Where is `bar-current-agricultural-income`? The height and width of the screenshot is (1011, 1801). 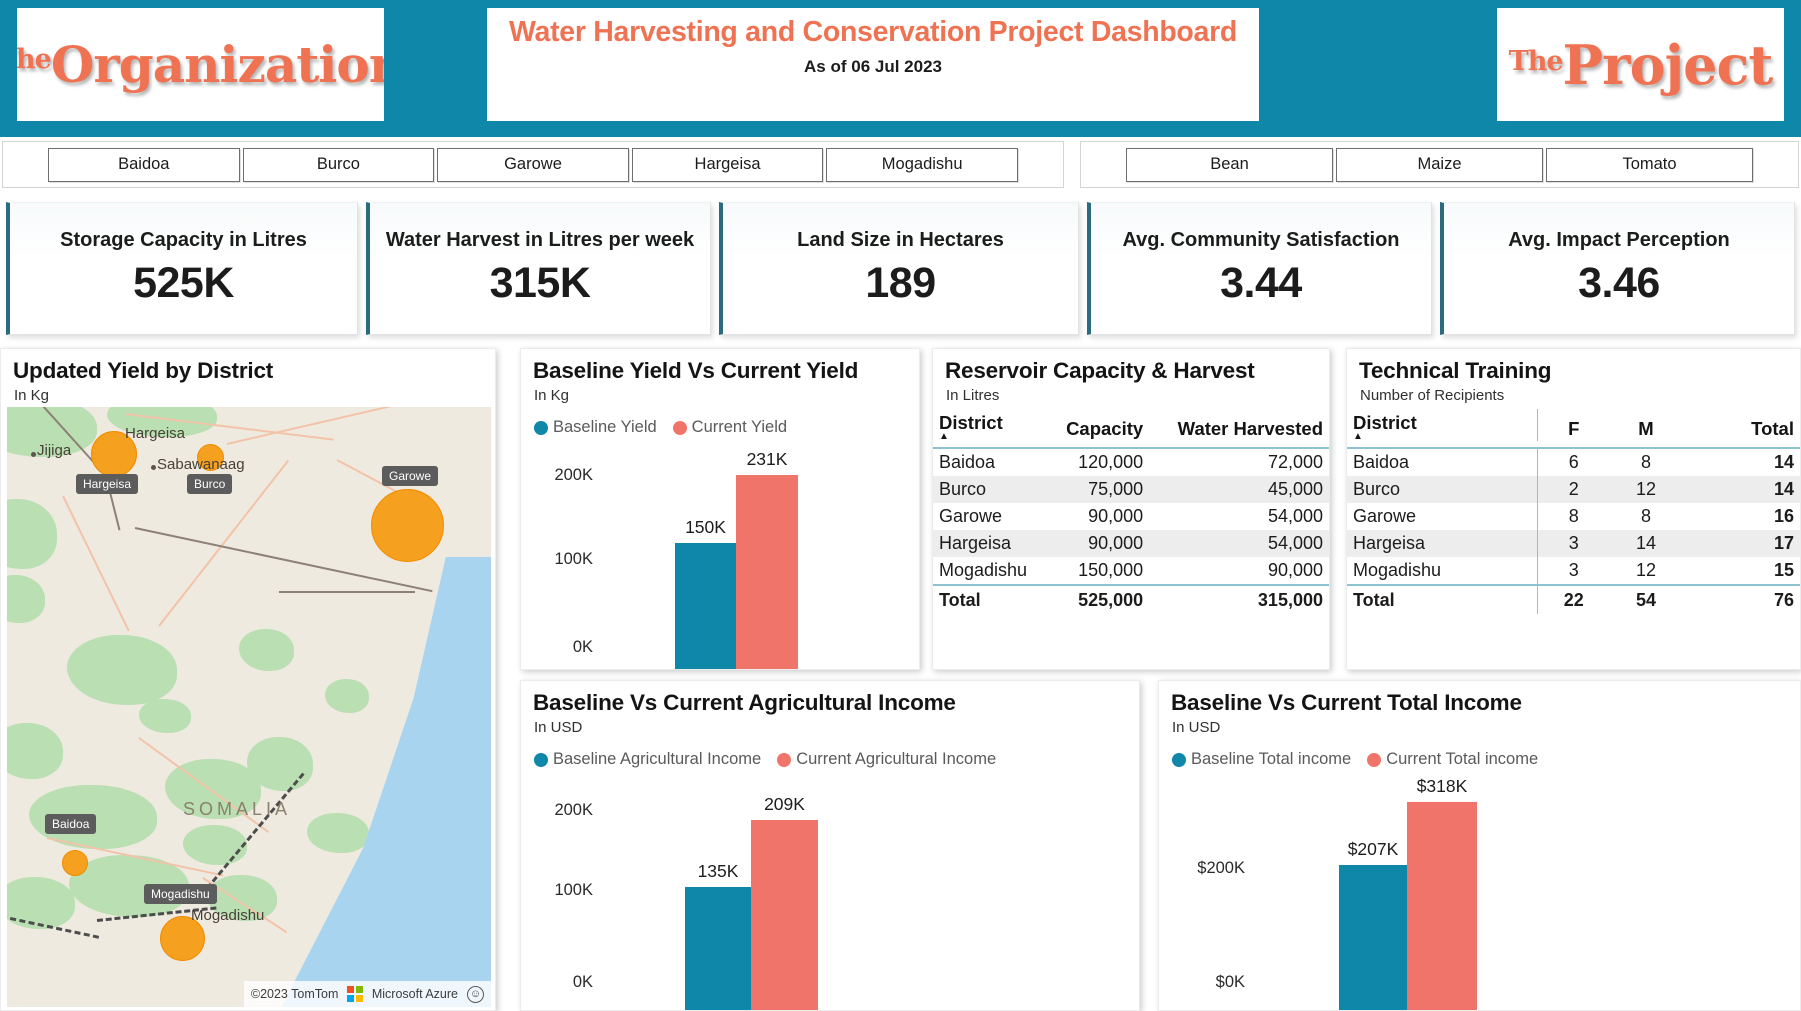
bar-current-agricultural-income is located at coordinates (784, 915).